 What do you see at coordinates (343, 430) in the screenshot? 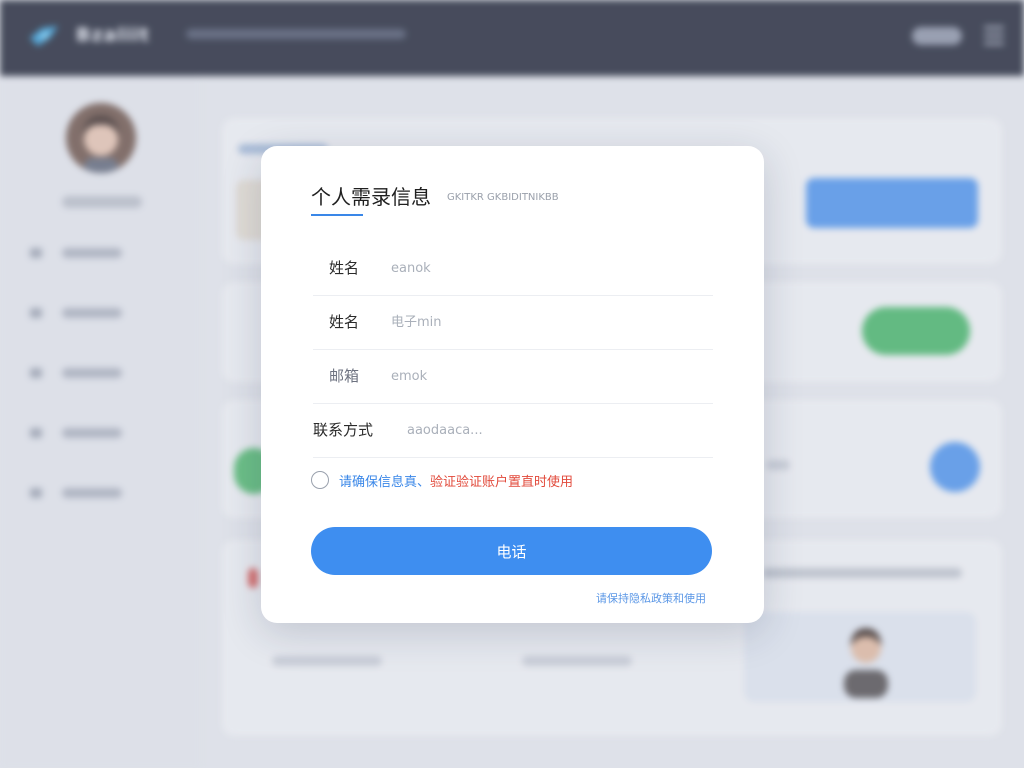
I see `contact-label: 联系方式` at bounding box center [343, 430].